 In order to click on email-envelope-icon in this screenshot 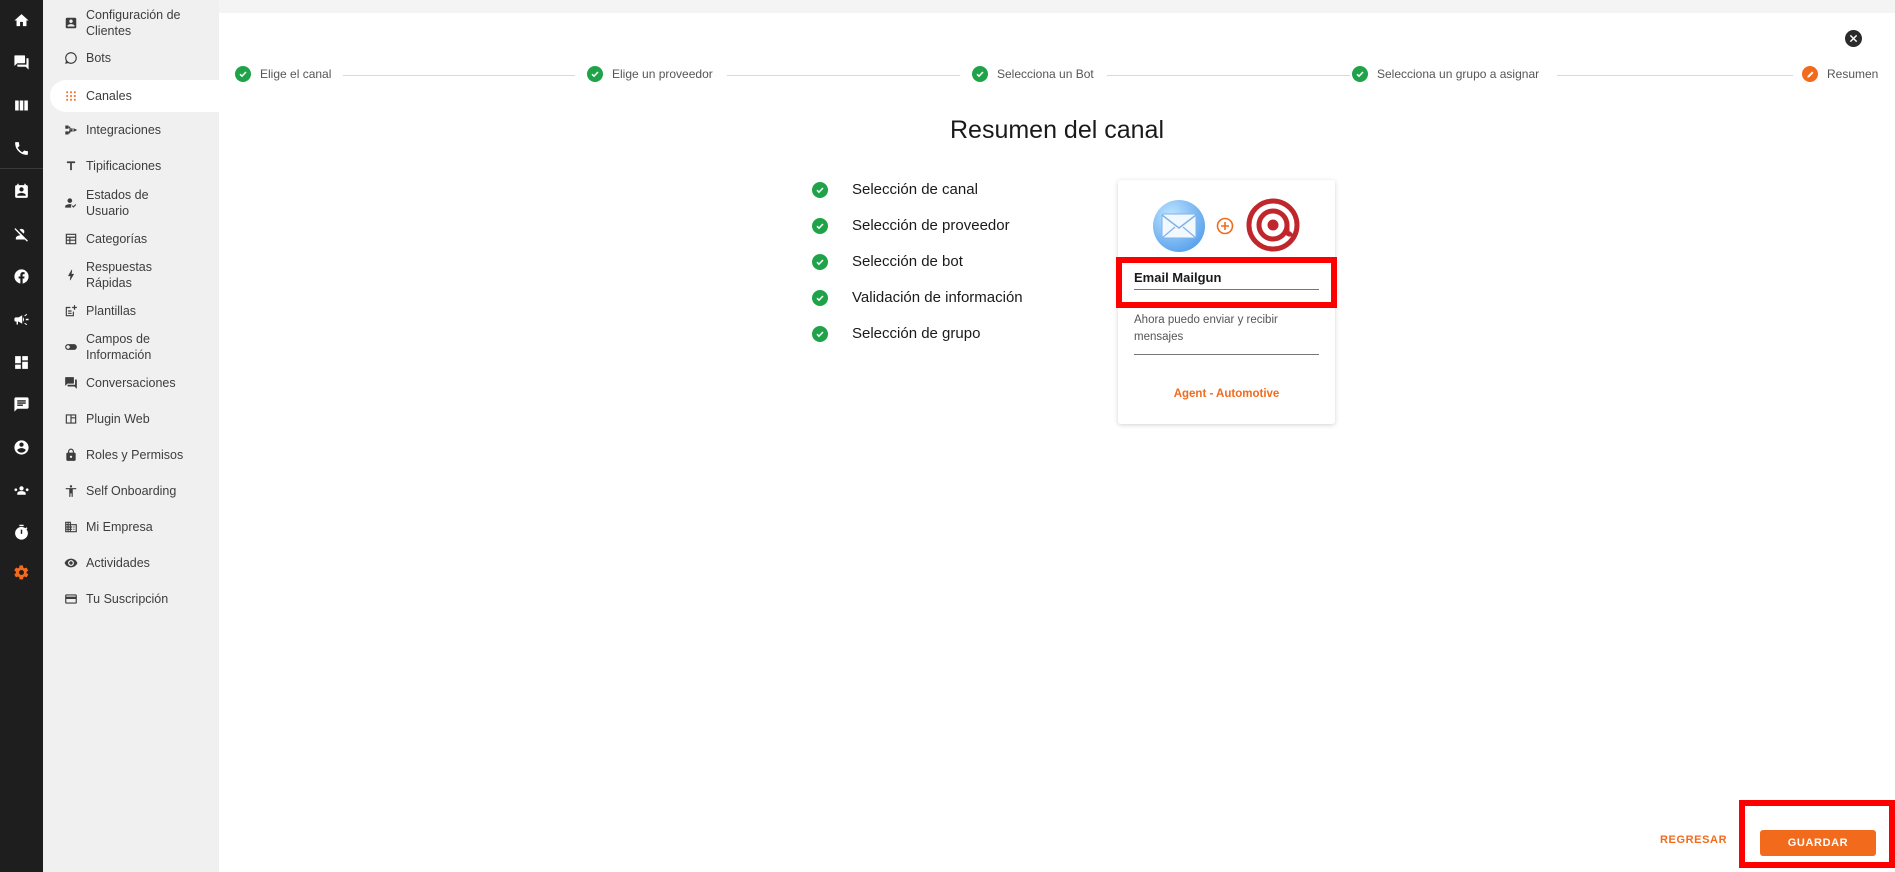, I will do `click(1179, 226)`.